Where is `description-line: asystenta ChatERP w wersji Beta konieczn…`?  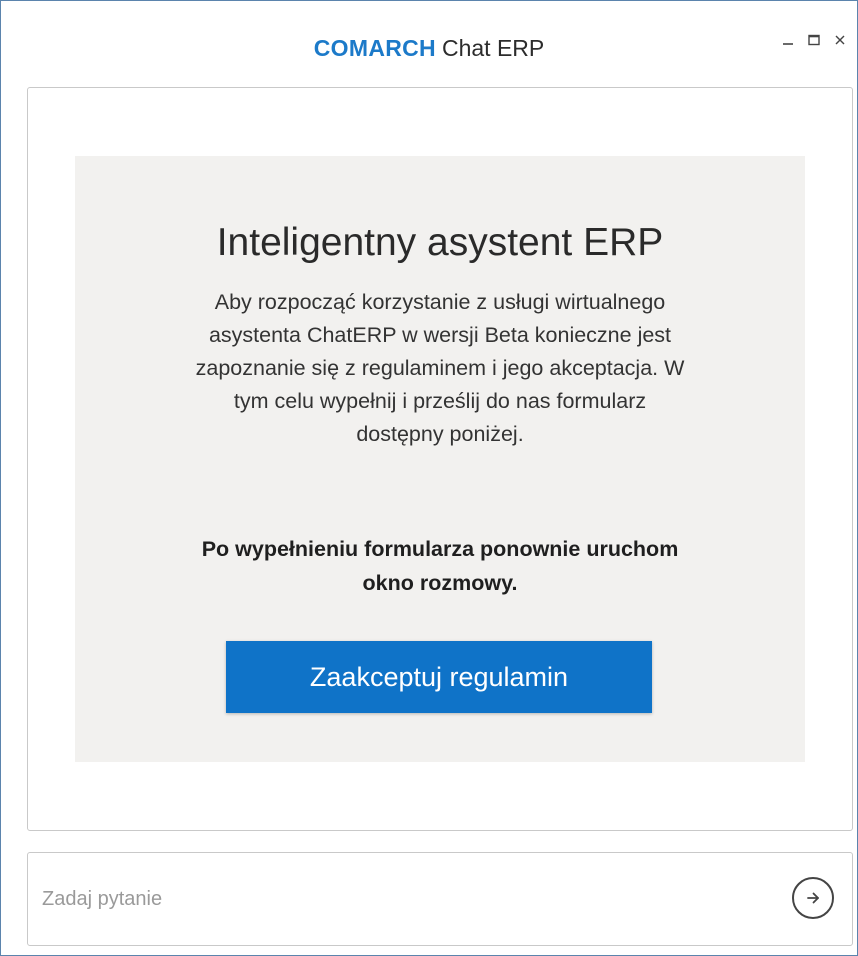
description-line: asystenta ChatERP w wersji Beta konieczn… is located at coordinates (440, 335).